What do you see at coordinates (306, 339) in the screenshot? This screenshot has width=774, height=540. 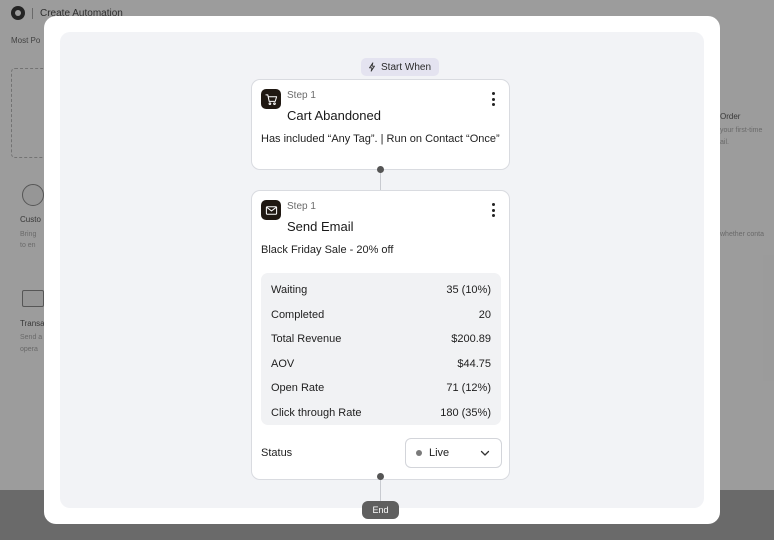 I see `stat-label: Total Revenue` at bounding box center [306, 339].